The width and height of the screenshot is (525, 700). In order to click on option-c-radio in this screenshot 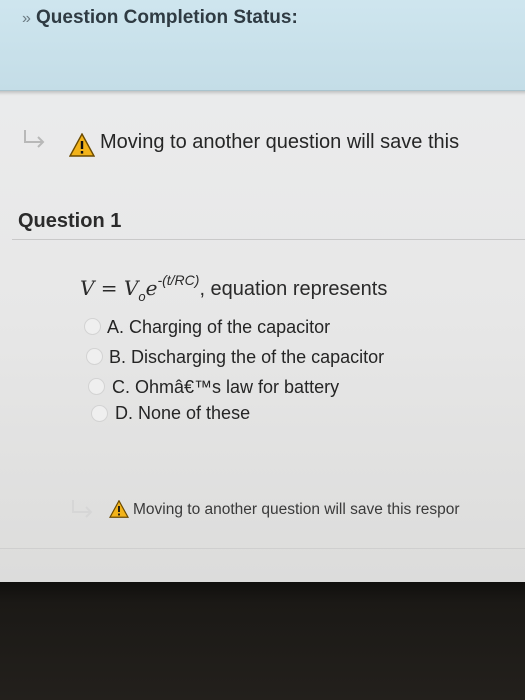, I will do `click(96, 386)`.